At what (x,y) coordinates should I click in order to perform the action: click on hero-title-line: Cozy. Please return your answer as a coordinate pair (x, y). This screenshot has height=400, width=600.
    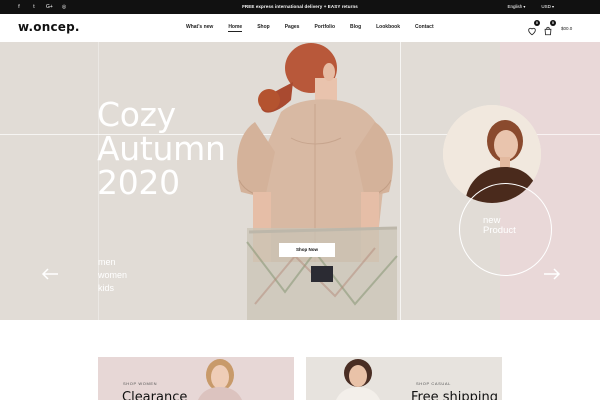
    Looking at the image, I should click on (136, 114).